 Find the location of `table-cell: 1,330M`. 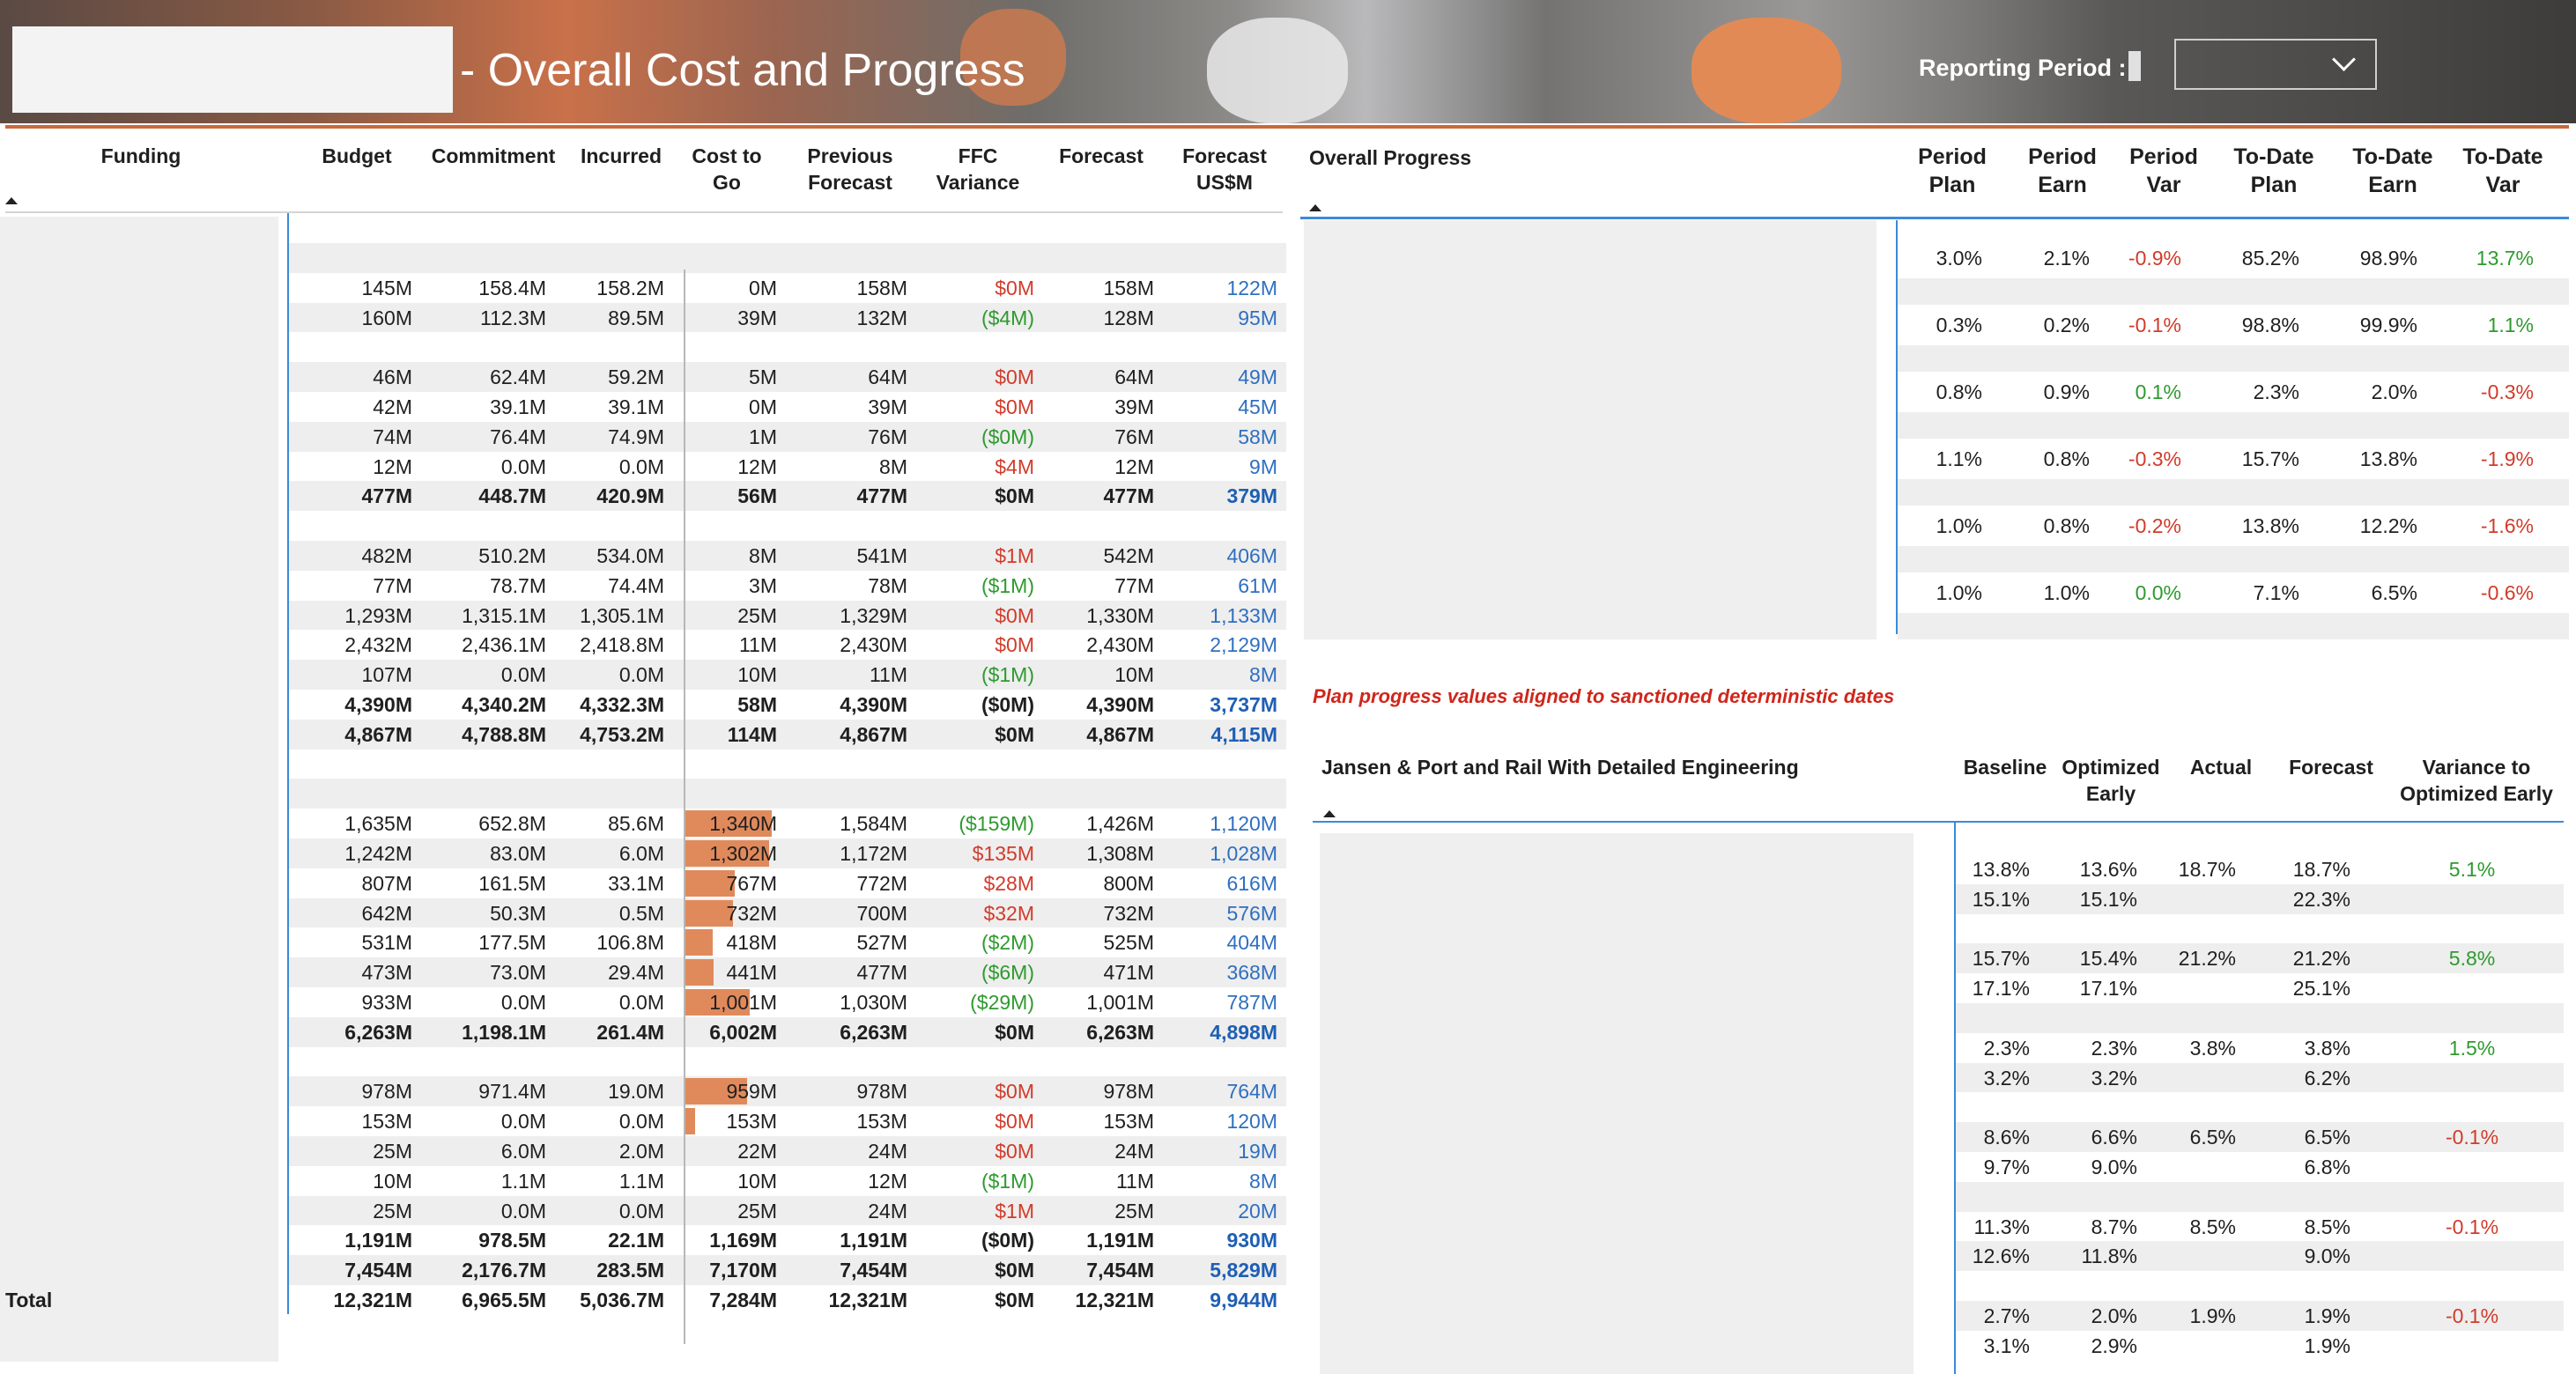

table-cell: 1,330M is located at coordinates (1120, 615).